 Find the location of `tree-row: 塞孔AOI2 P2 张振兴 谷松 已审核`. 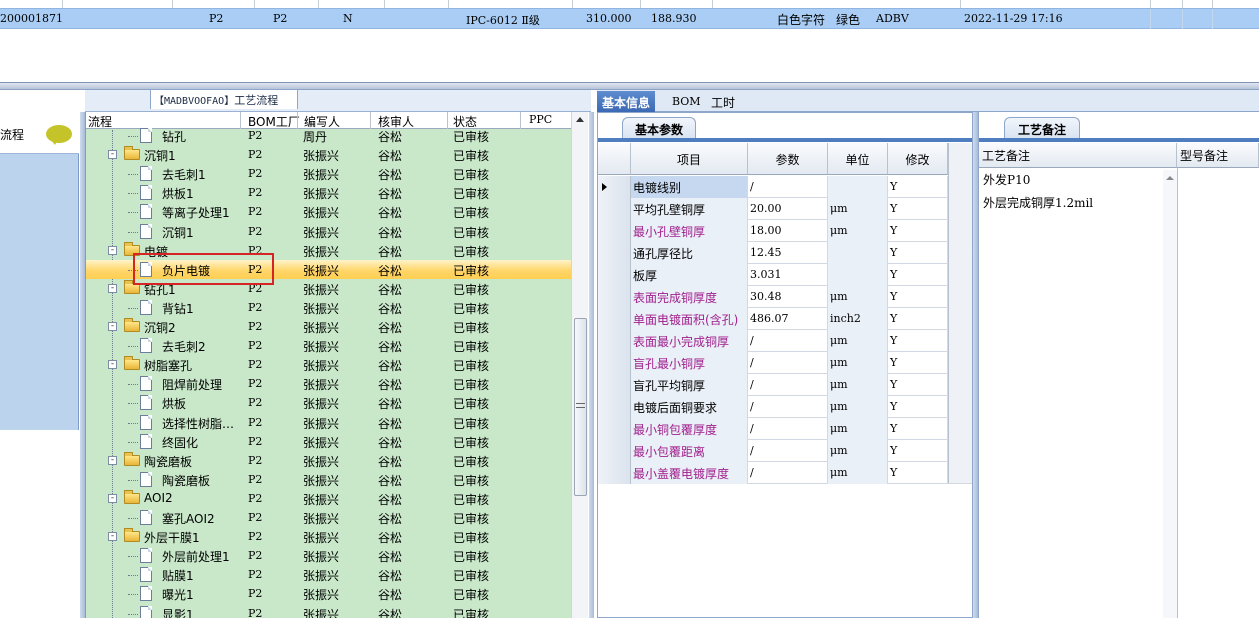

tree-row: 塞孔AOI2 P2 张振兴 谷松 已审核 is located at coordinates (328, 517).